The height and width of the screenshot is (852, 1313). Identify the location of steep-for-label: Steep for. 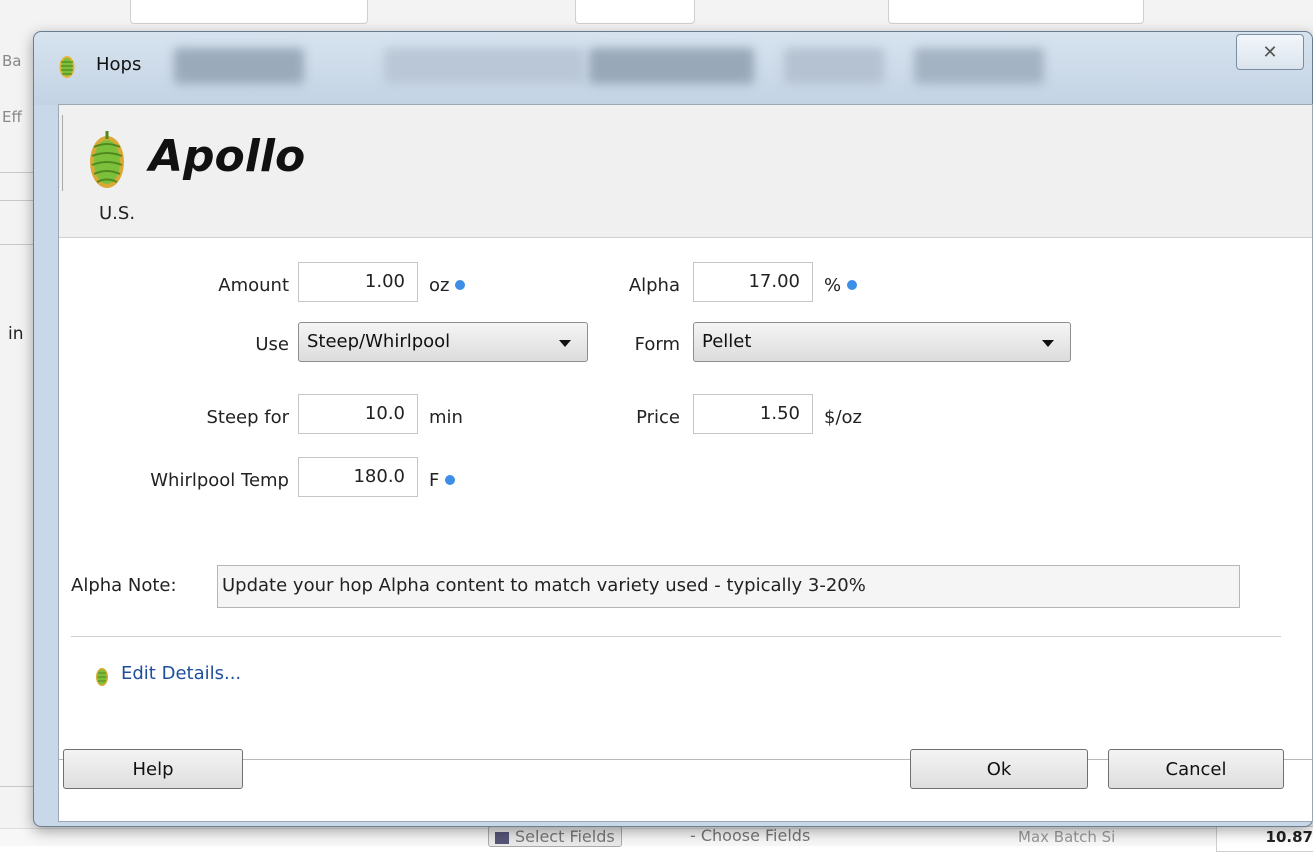
(247, 417).